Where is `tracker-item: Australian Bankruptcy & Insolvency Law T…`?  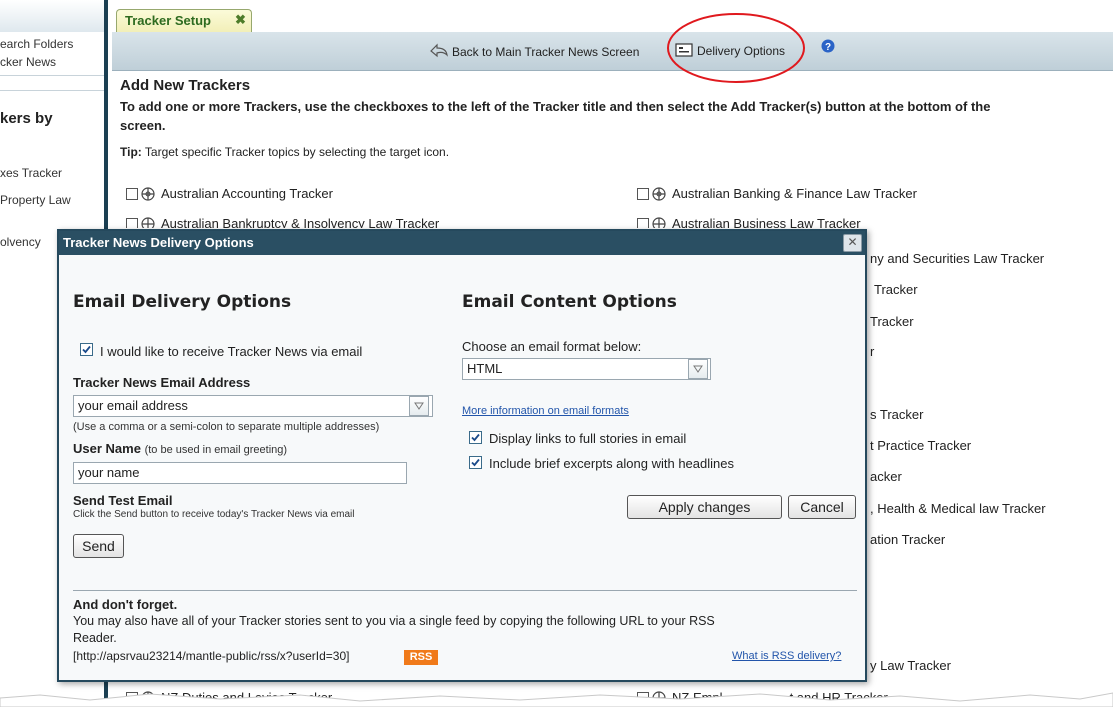 tracker-item: Australian Bankruptcy & Insolvency Law T… is located at coordinates (282, 222).